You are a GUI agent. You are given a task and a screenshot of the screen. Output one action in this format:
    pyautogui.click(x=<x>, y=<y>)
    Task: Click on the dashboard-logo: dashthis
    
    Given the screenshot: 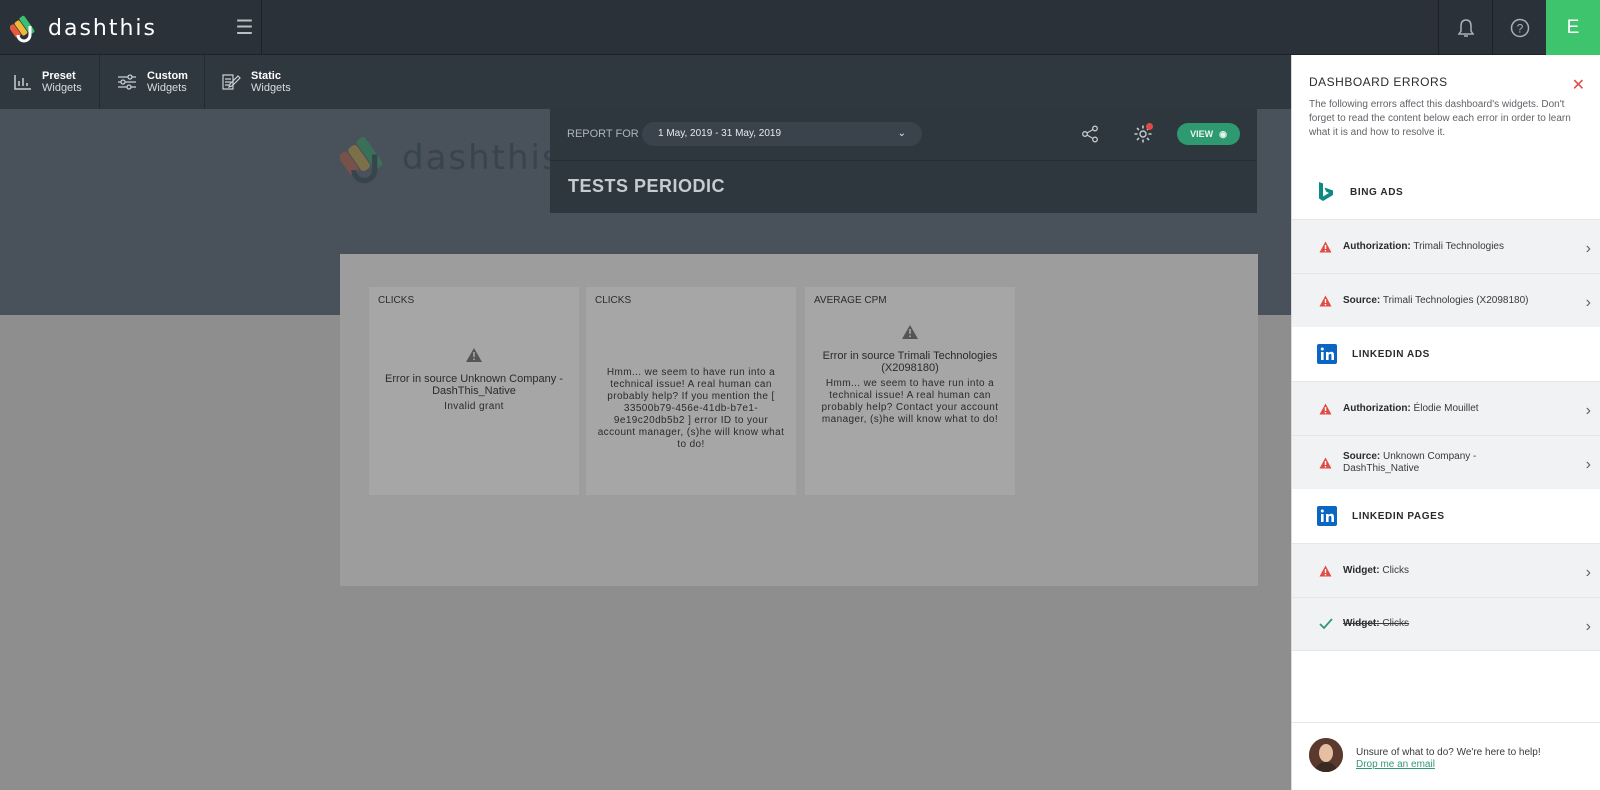 What is the action you would take?
    pyautogui.click(x=451, y=158)
    